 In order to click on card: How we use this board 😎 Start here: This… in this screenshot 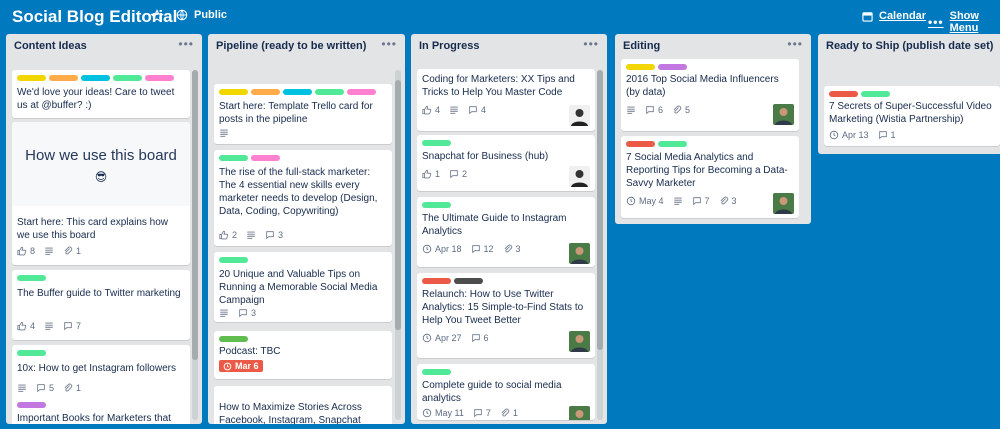, I will do `click(101, 193)`.